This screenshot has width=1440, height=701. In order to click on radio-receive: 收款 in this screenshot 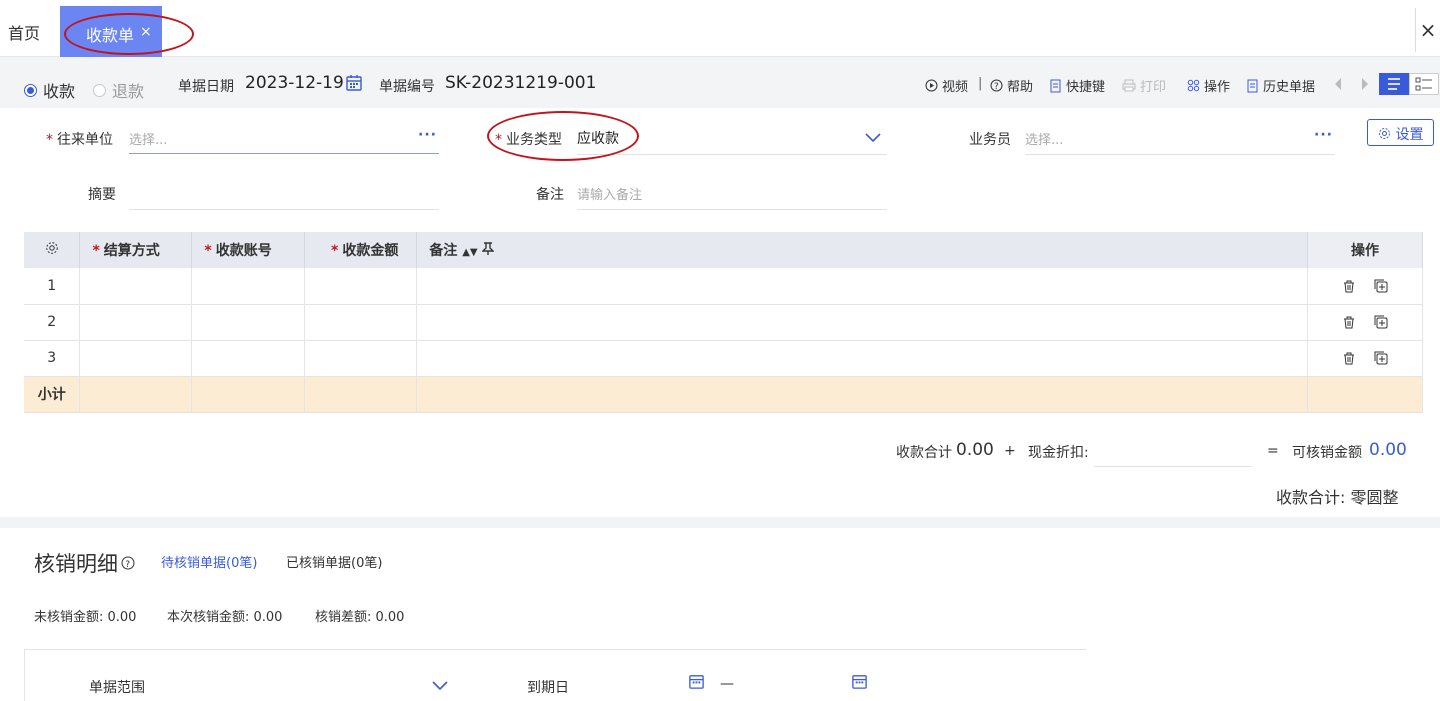, I will do `click(49, 90)`.